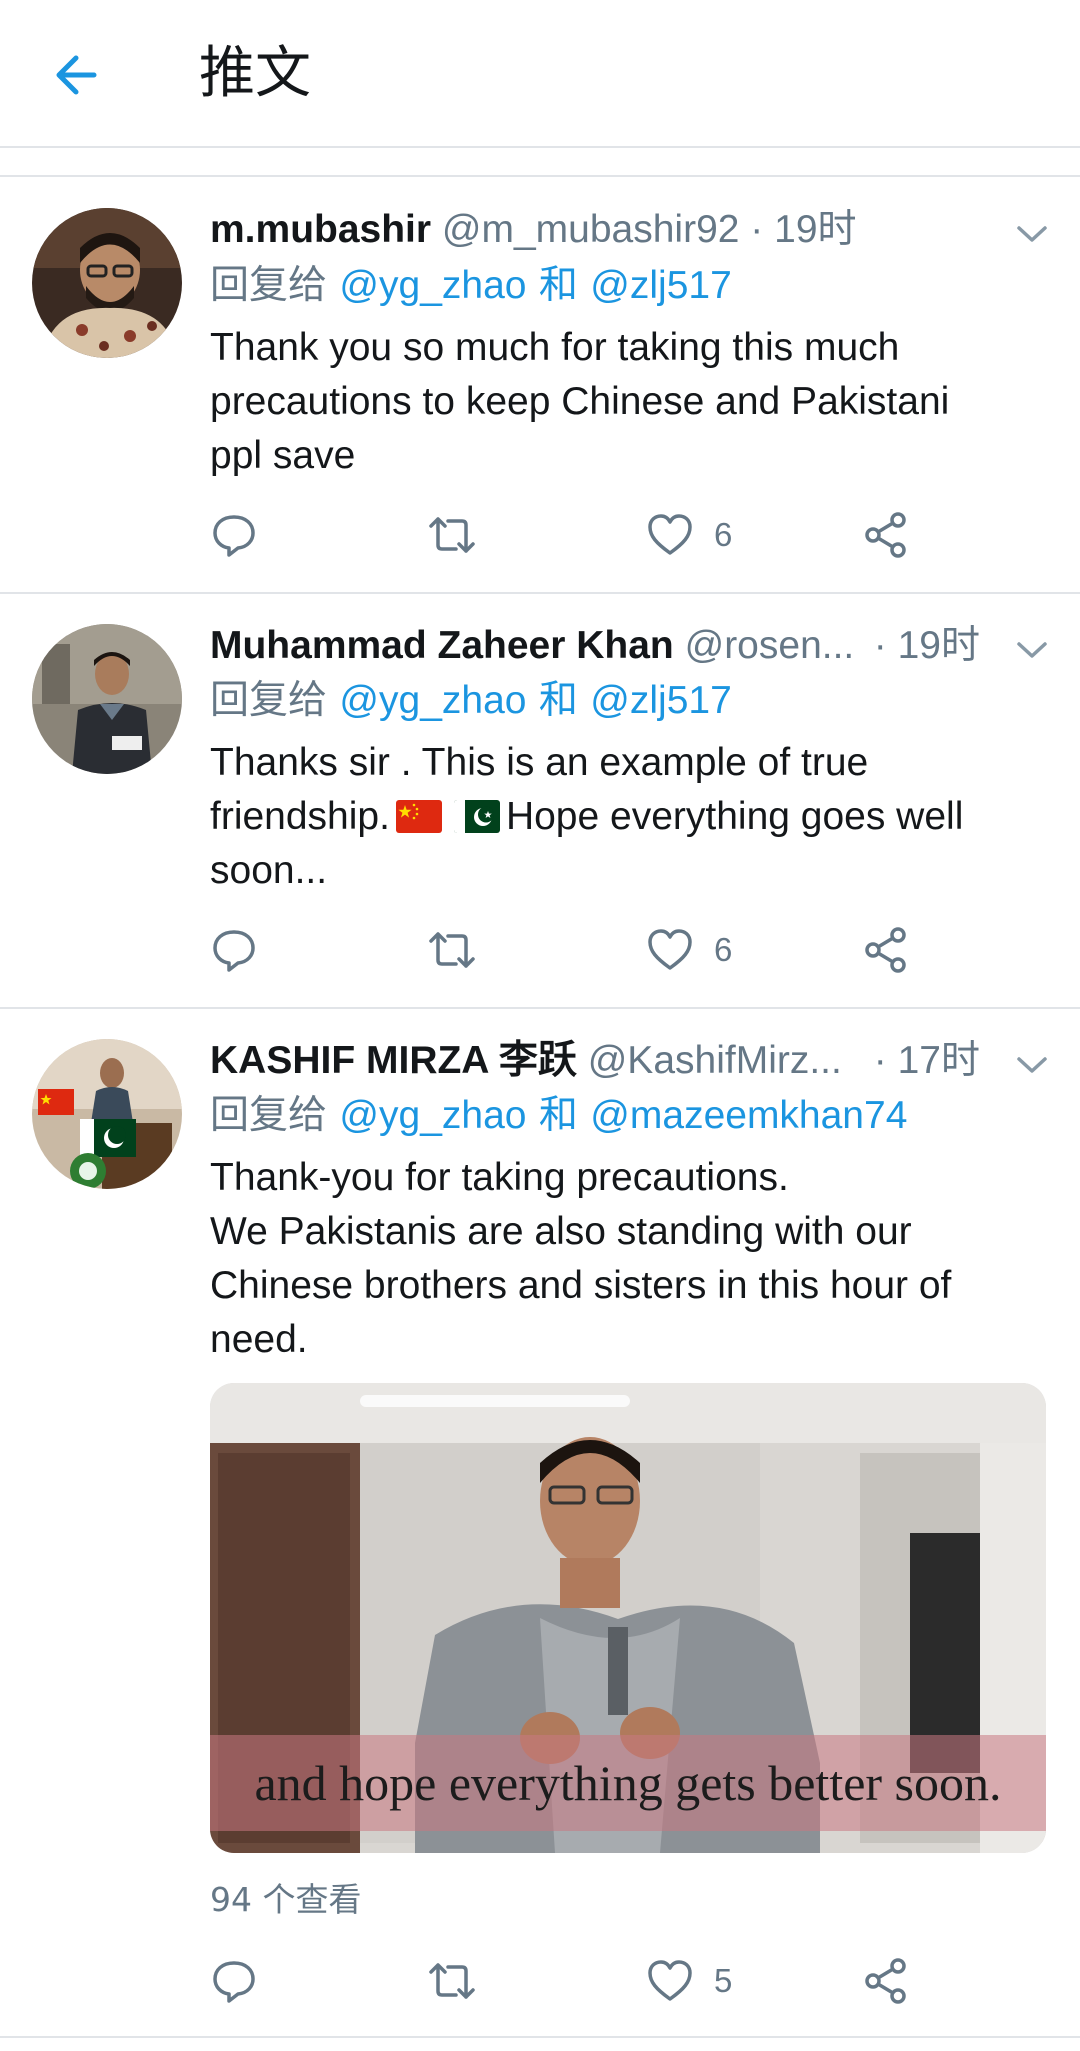 The width and height of the screenshot is (1080, 2051). I want to click on display-name: m.mubashir, so click(320, 229).